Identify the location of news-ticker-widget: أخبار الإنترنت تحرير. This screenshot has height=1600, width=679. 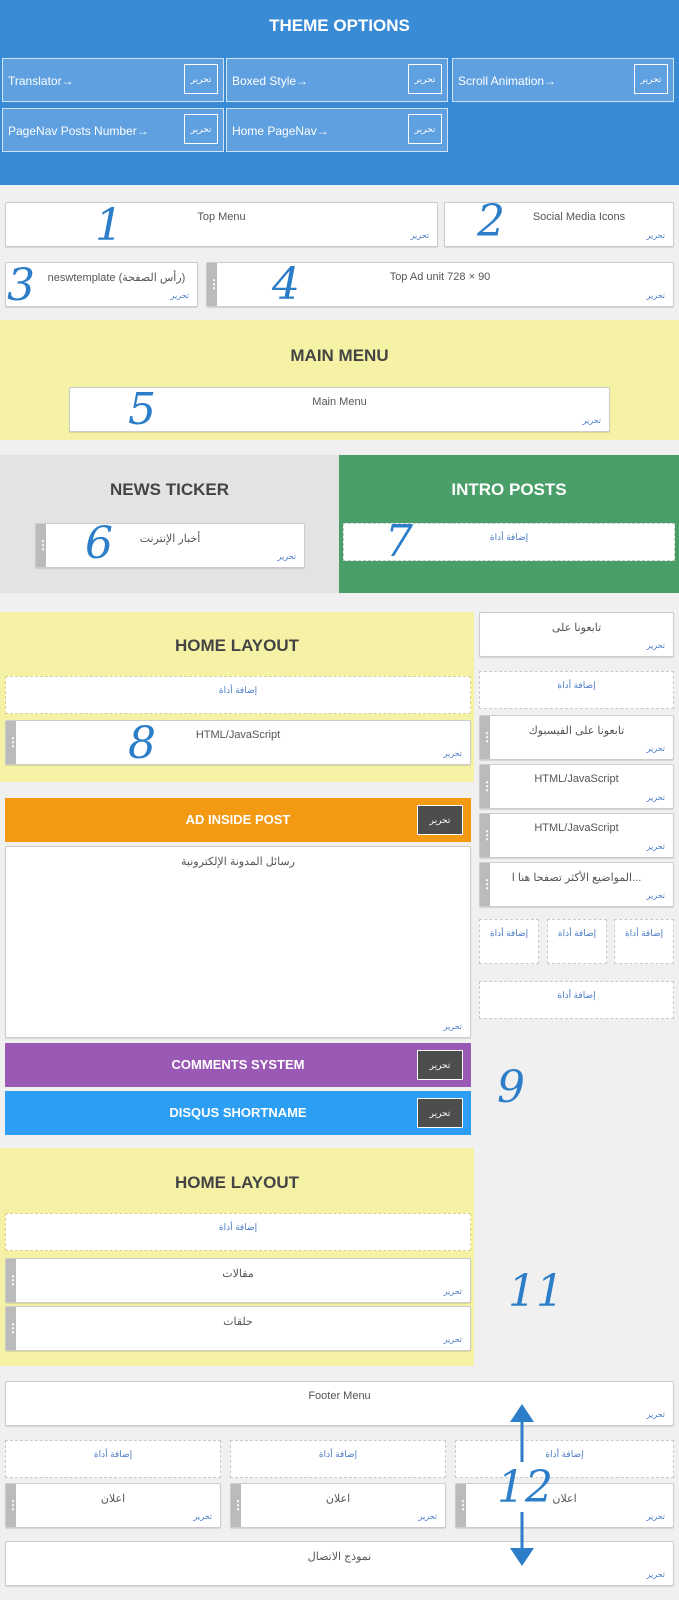
(170, 545).